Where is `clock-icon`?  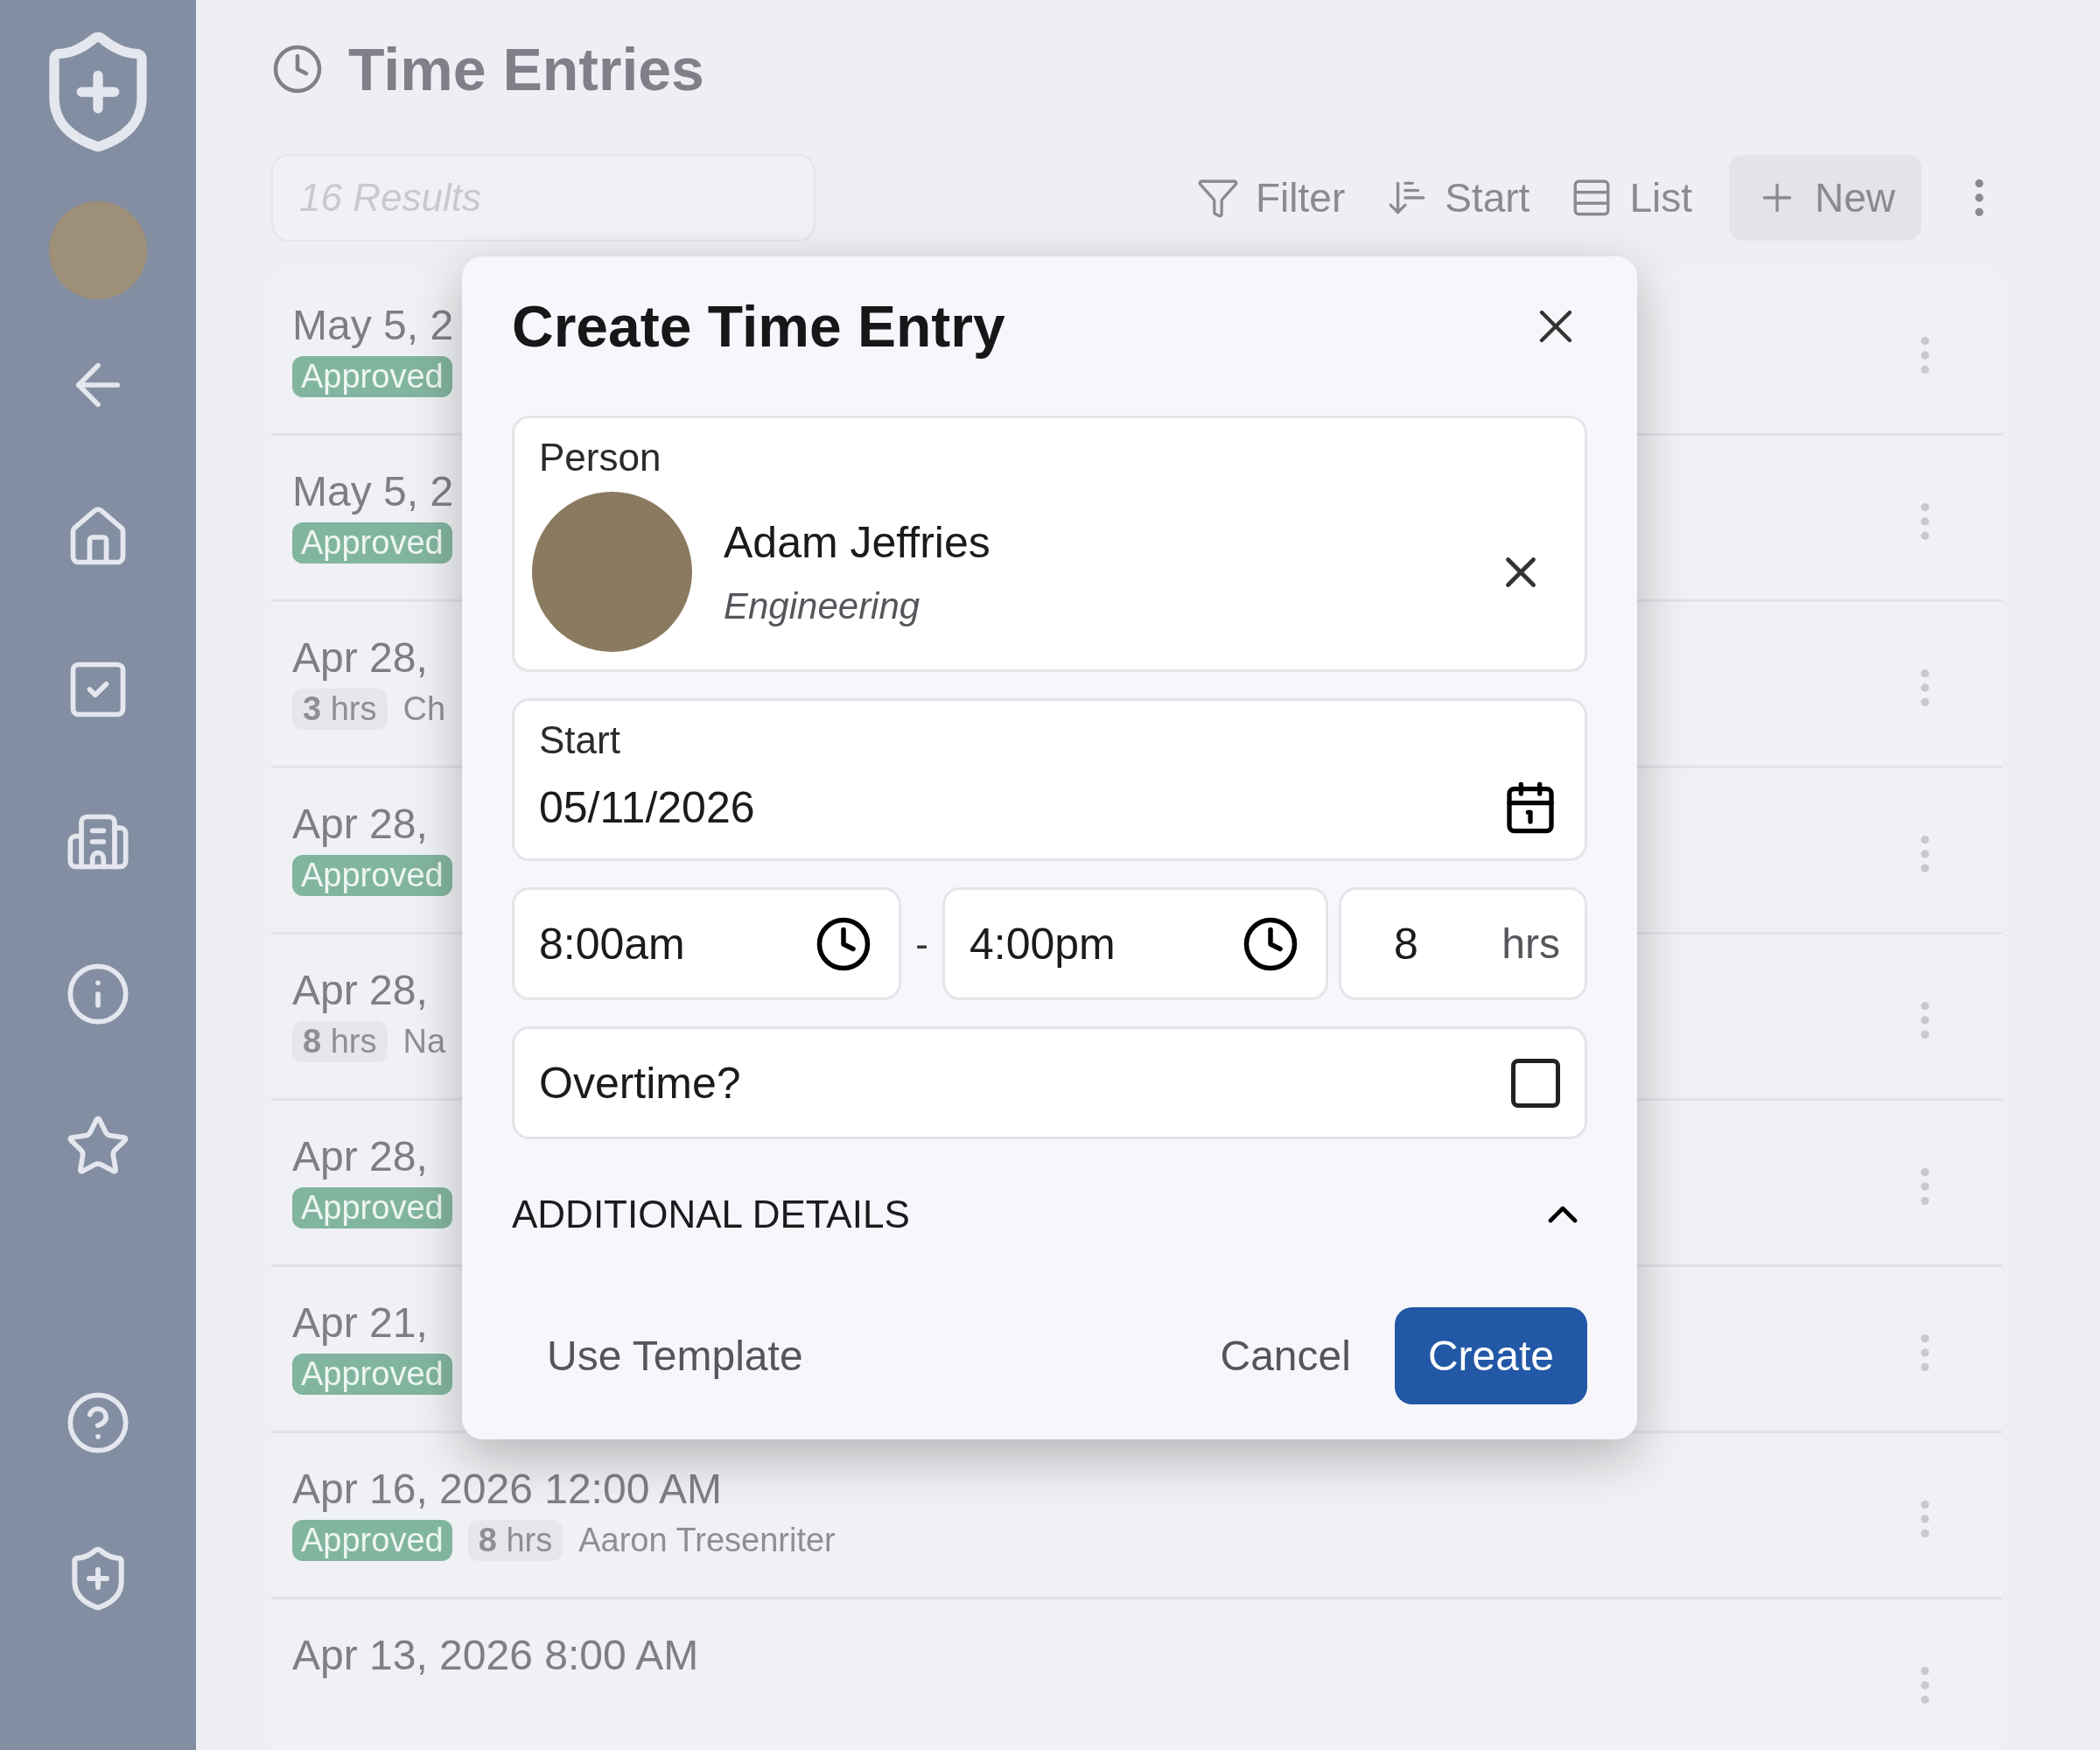 clock-icon is located at coordinates (297, 69).